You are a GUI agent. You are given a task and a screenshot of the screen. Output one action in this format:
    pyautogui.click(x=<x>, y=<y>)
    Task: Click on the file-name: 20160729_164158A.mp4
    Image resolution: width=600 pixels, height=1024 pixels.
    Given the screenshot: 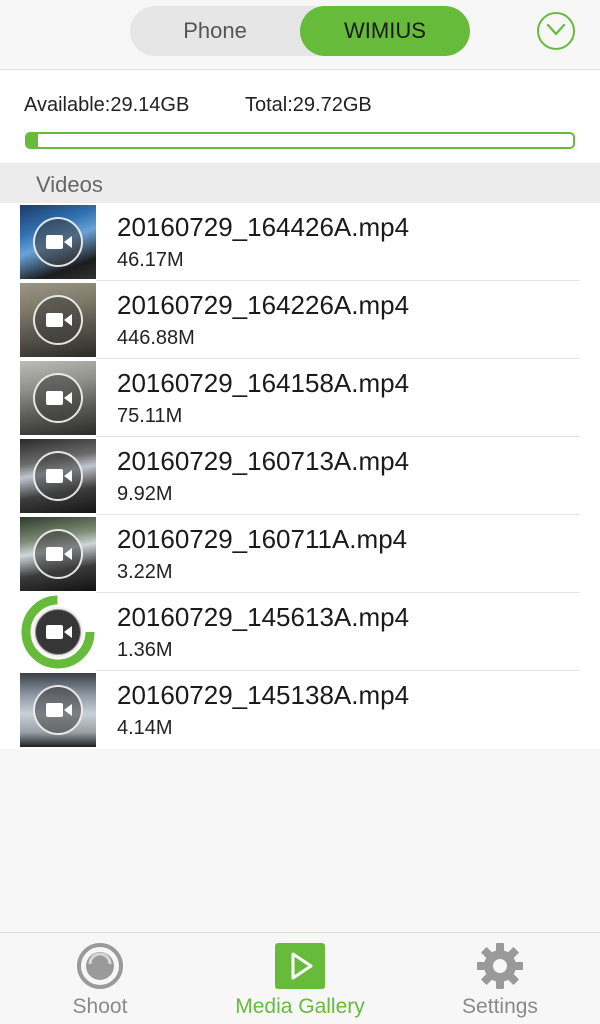 What is the action you would take?
    pyautogui.click(x=263, y=383)
    